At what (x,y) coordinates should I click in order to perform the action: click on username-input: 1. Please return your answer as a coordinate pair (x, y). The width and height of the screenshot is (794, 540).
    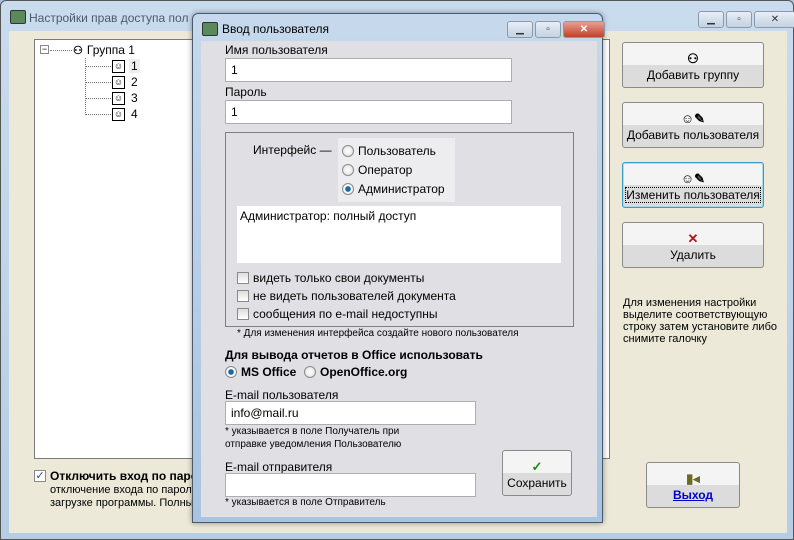
    Looking at the image, I should click on (368, 70).